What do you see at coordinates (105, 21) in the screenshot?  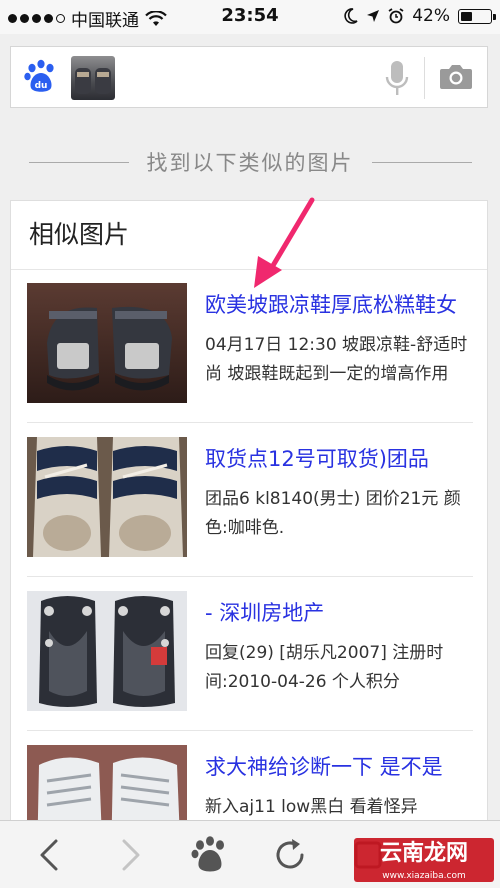 I see `carrier-label: 中国联通` at bounding box center [105, 21].